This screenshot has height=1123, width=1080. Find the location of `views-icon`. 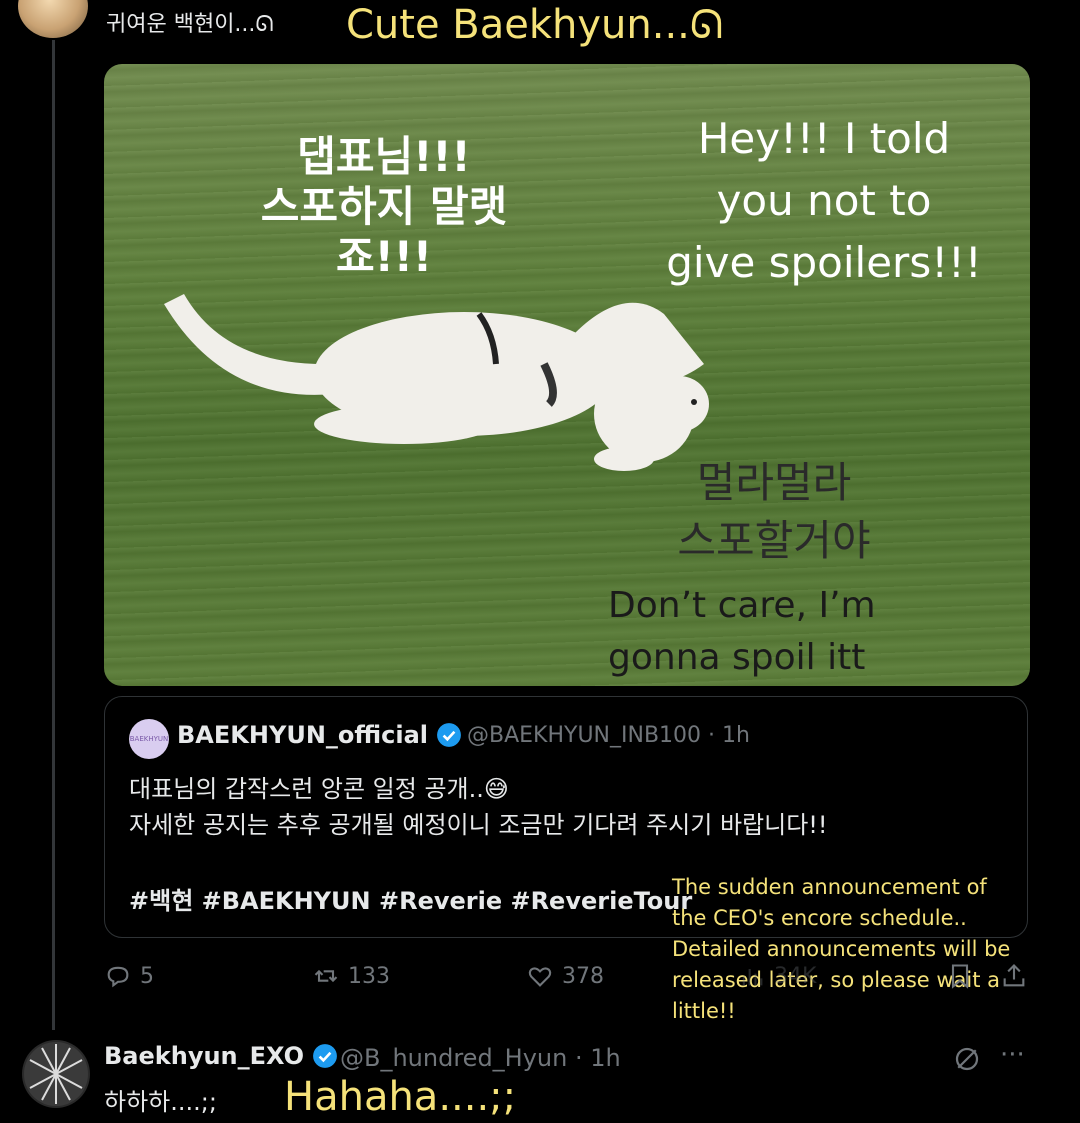

views-icon is located at coordinates (752, 977).